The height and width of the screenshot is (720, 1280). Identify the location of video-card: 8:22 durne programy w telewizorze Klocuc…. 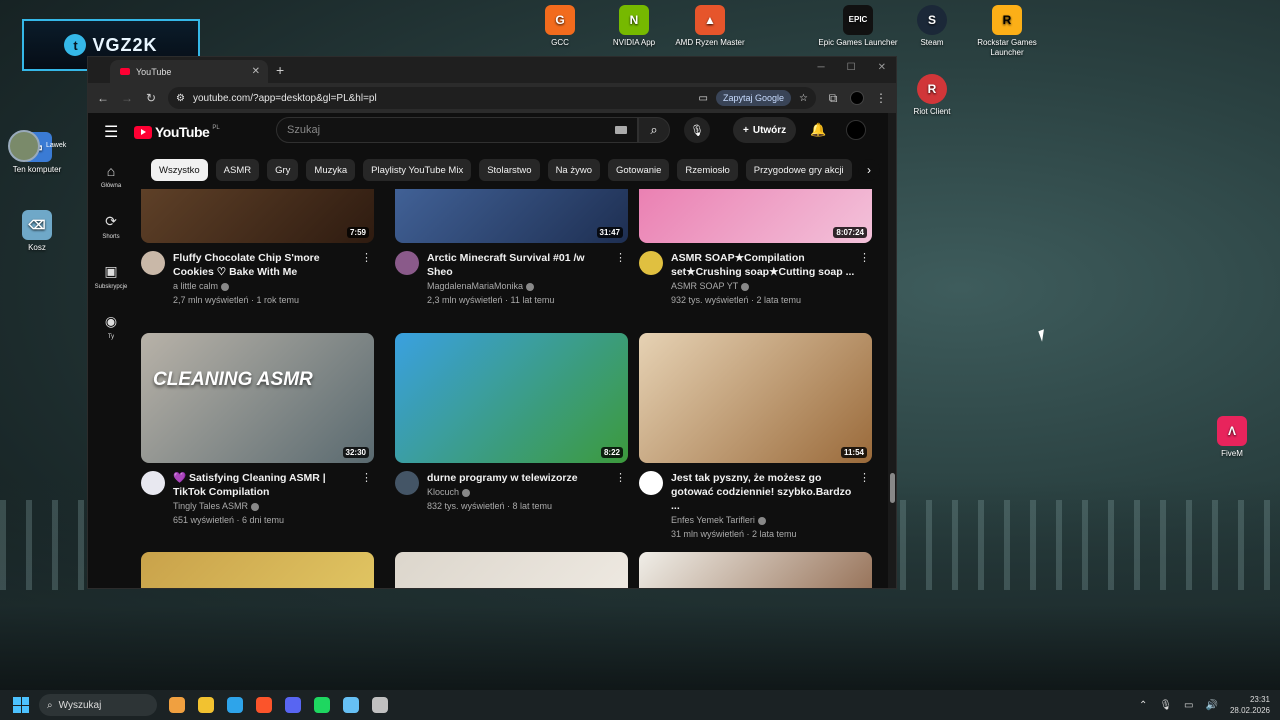
(511, 422).